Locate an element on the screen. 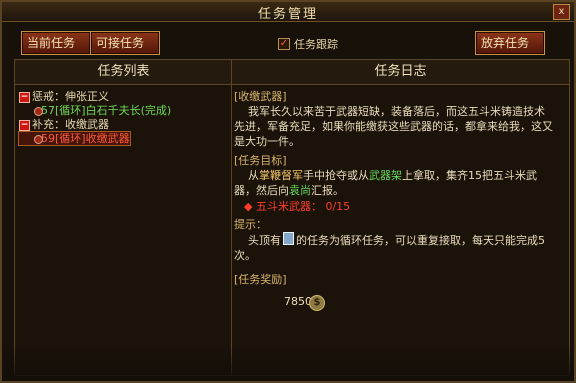  task-item-2: 59[循环]收缴武器 is located at coordinates (121, 138).